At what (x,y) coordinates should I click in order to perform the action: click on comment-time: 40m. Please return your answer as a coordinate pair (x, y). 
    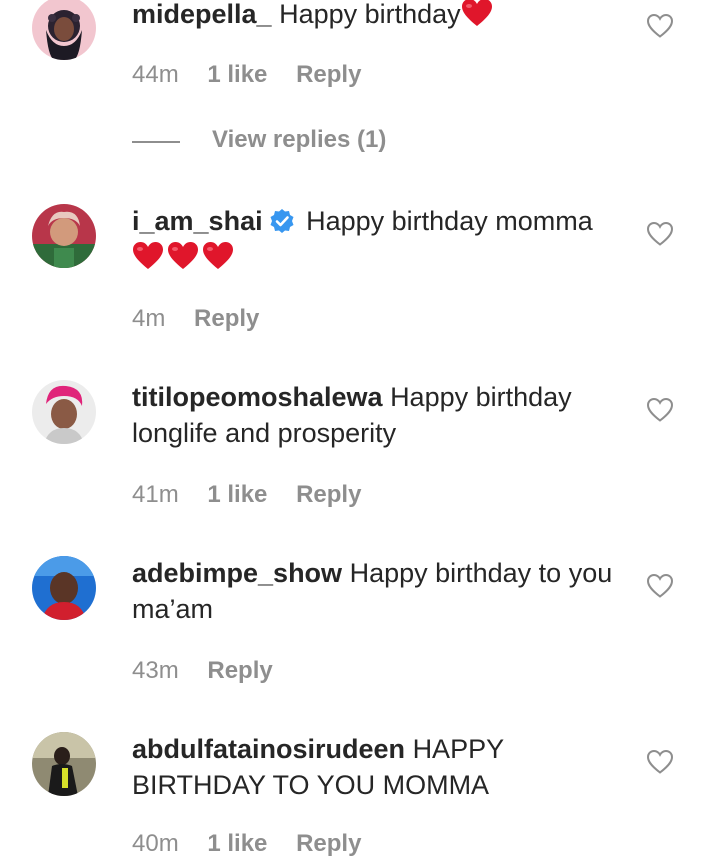
    Looking at the image, I should click on (155, 843).